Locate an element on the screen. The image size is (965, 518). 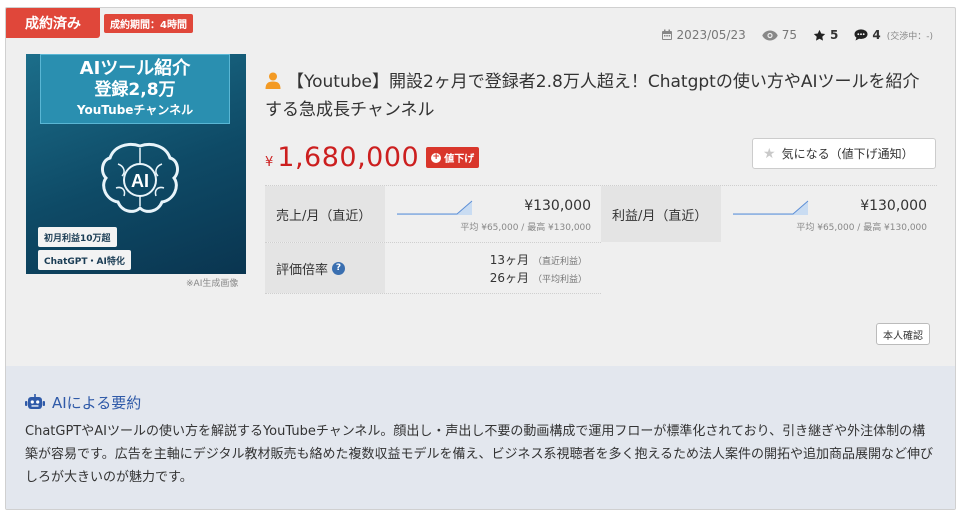
profit-value: ¥130,000 is located at coordinates (893, 206).